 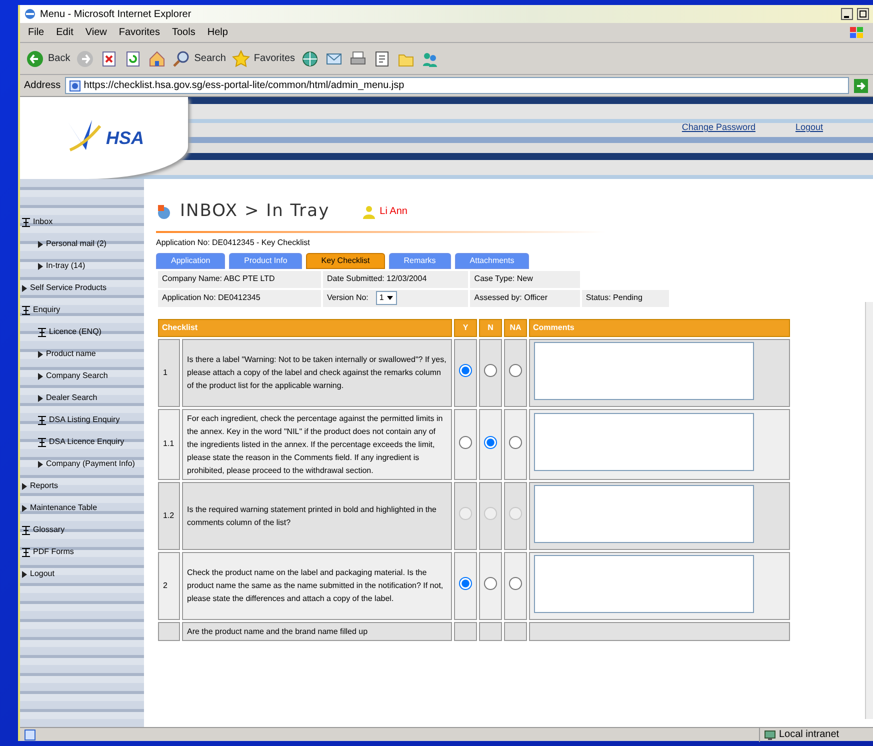 I want to click on sidebar-item: In-tray (14), so click(x=82, y=266).